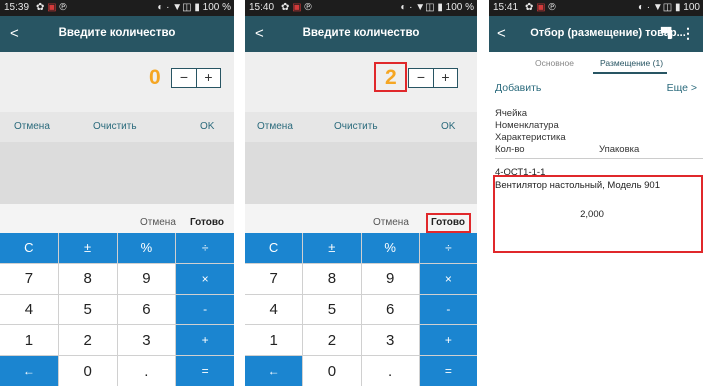 This screenshot has width=703, height=386. Describe the element at coordinates (530, 137) in the screenshot. I see `header-characteristic: Характеристика` at that location.